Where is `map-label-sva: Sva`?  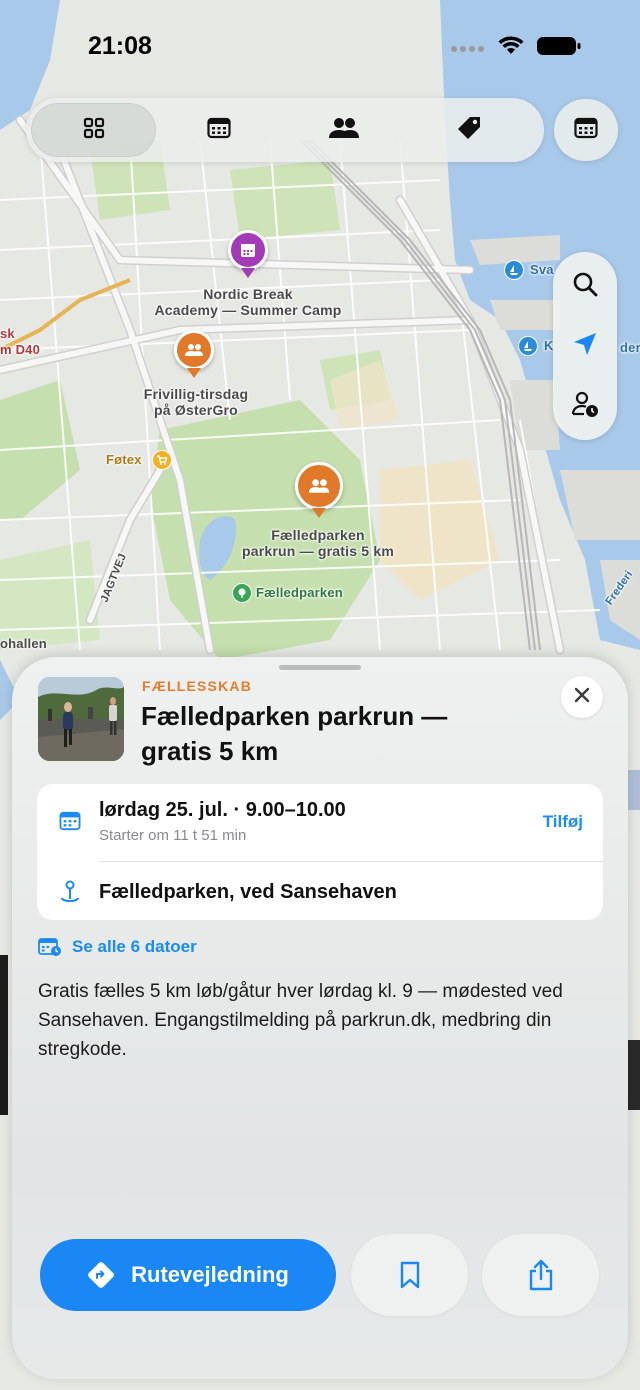
map-label-sva: Sva is located at coordinates (542, 269).